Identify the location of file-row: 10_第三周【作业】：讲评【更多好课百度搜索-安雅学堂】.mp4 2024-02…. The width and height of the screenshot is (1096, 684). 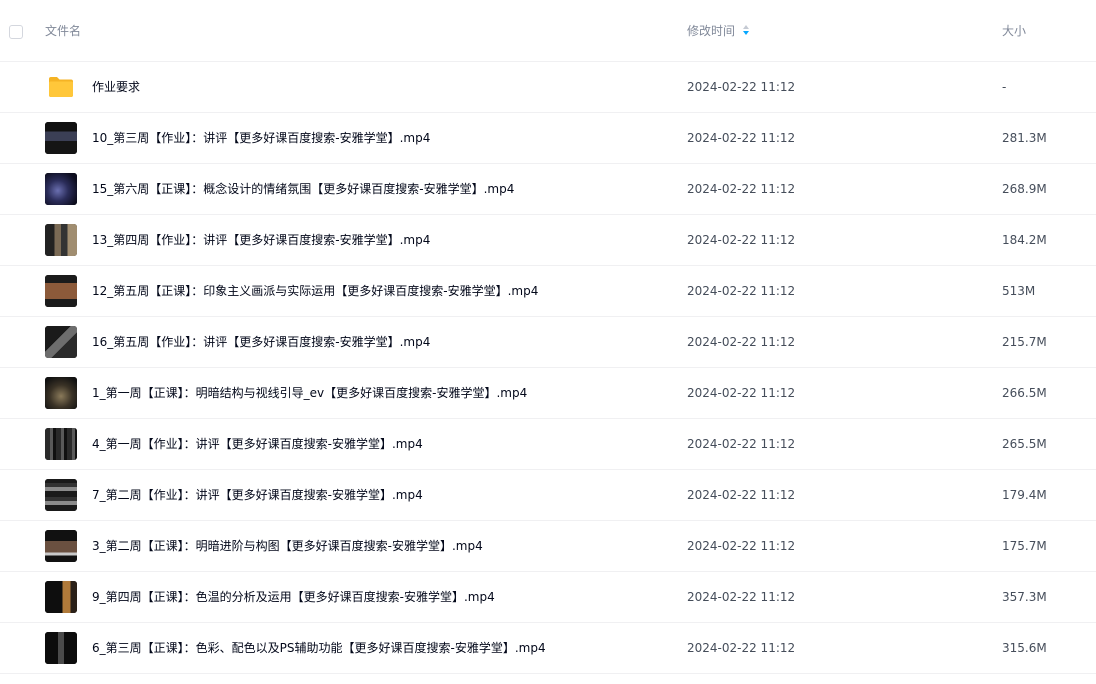
(548, 138).